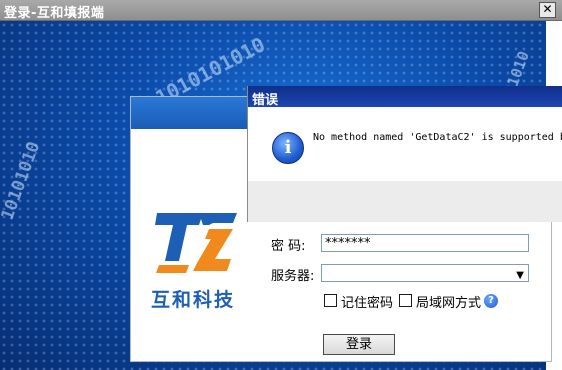 This screenshot has height=370, width=562. I want to click on remember-password-checkbox, so click(330, 300).